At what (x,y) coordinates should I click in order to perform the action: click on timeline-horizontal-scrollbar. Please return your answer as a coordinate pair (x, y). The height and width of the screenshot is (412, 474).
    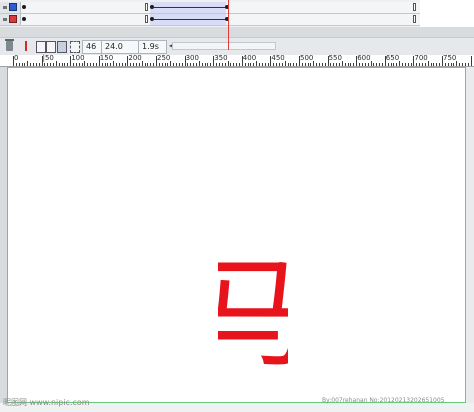
    Looking at the image, I should click on (224, 46).